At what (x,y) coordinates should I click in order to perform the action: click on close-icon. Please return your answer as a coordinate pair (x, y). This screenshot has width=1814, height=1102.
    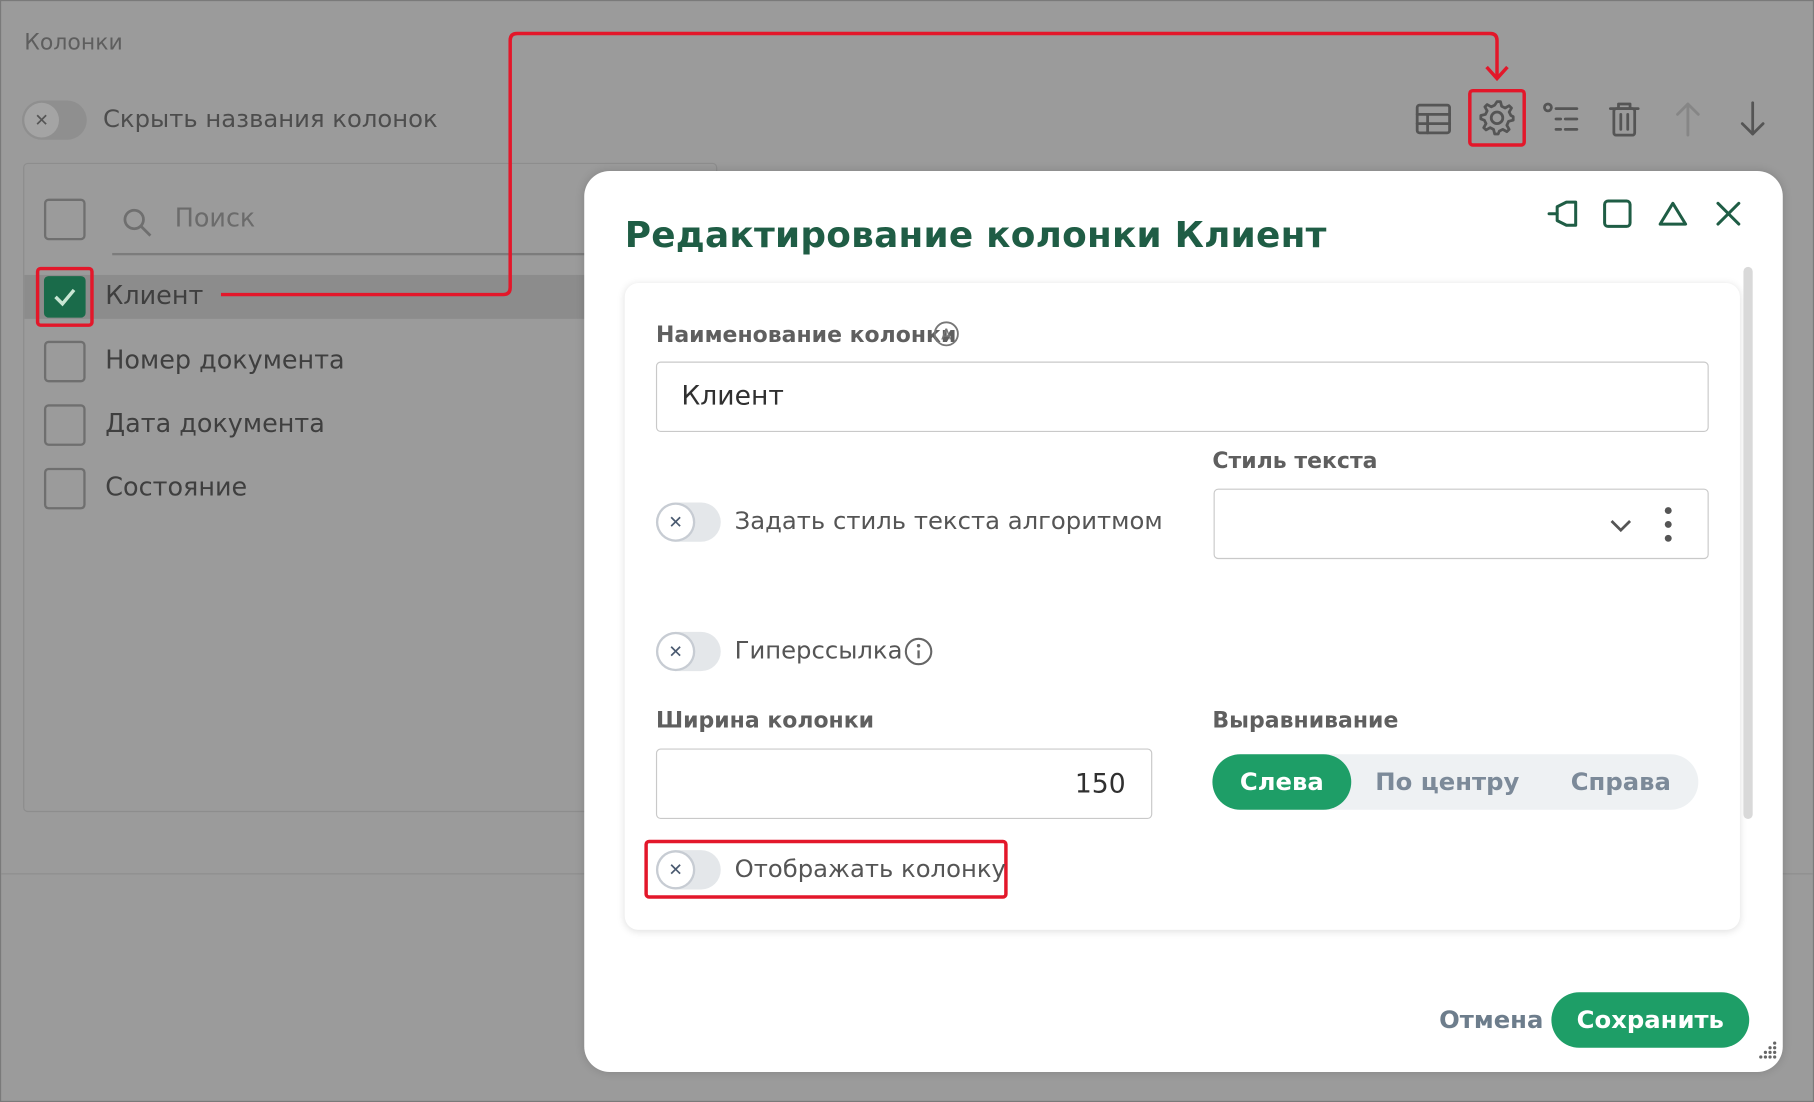
    Looking at the image, I should click on (1728, 213).